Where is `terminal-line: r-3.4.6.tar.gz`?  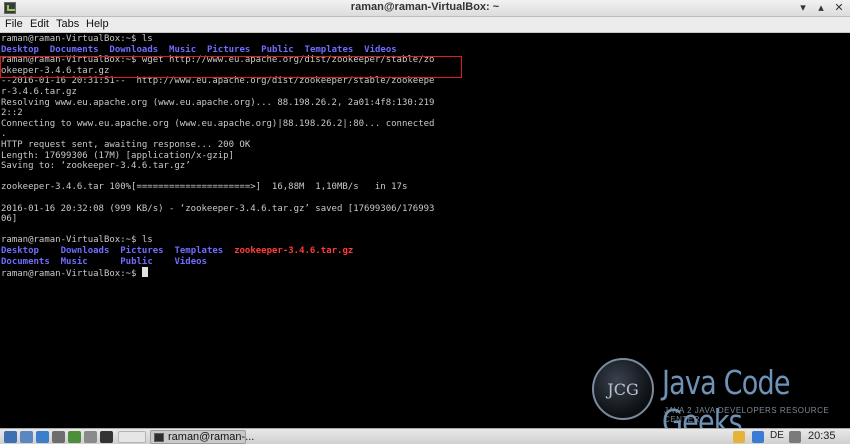 terminal-line: r-3.4.6.tar.gz is located at coordinates (39, 92).